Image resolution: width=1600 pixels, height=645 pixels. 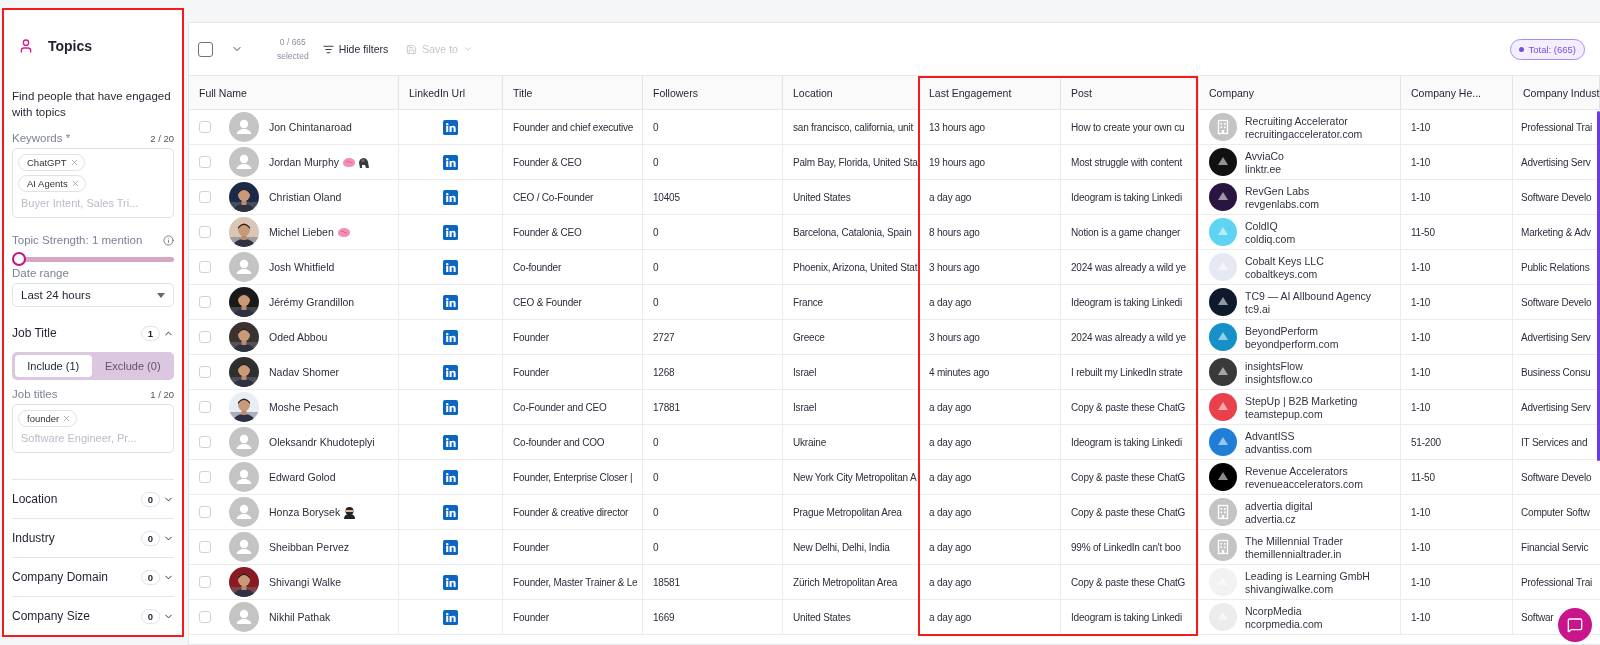 I want to click on section-title: Company Domain, so click(x=76, y=577).